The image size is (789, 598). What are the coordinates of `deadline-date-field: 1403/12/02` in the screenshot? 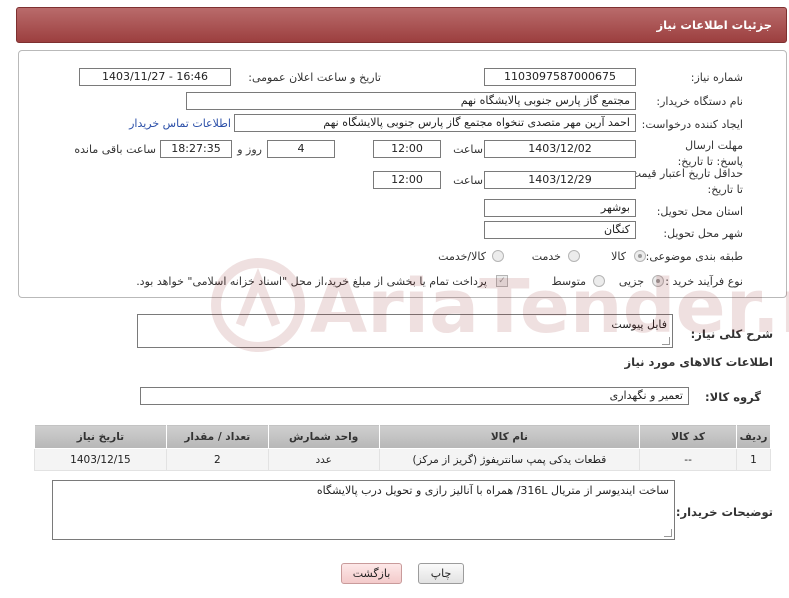 It's located at (560, 149).